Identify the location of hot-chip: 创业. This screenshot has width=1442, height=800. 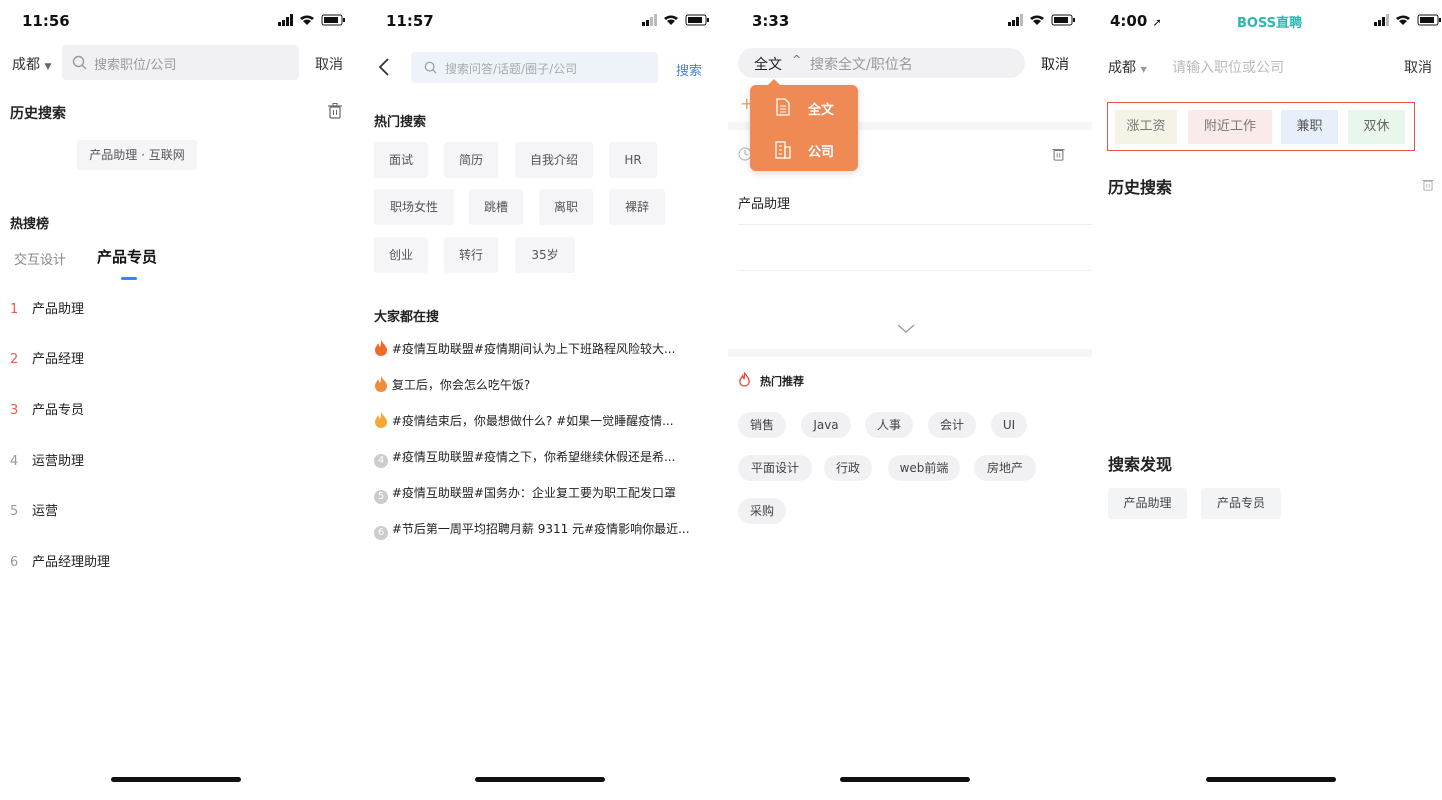
(401, 255).